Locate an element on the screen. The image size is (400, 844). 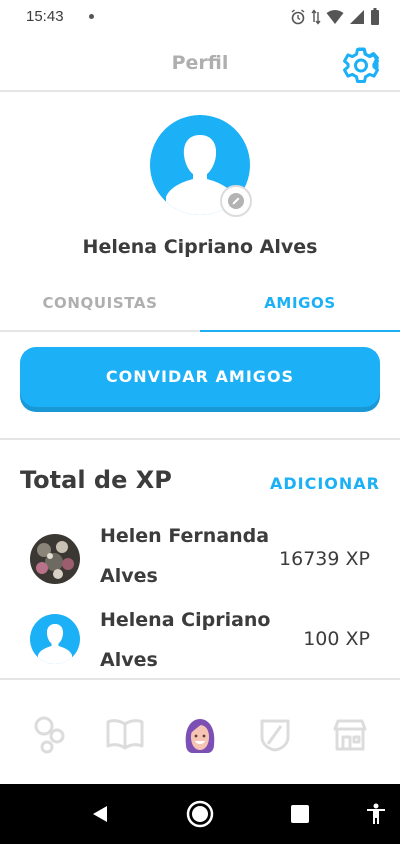
section-divider is located at coordinates (200, 439).